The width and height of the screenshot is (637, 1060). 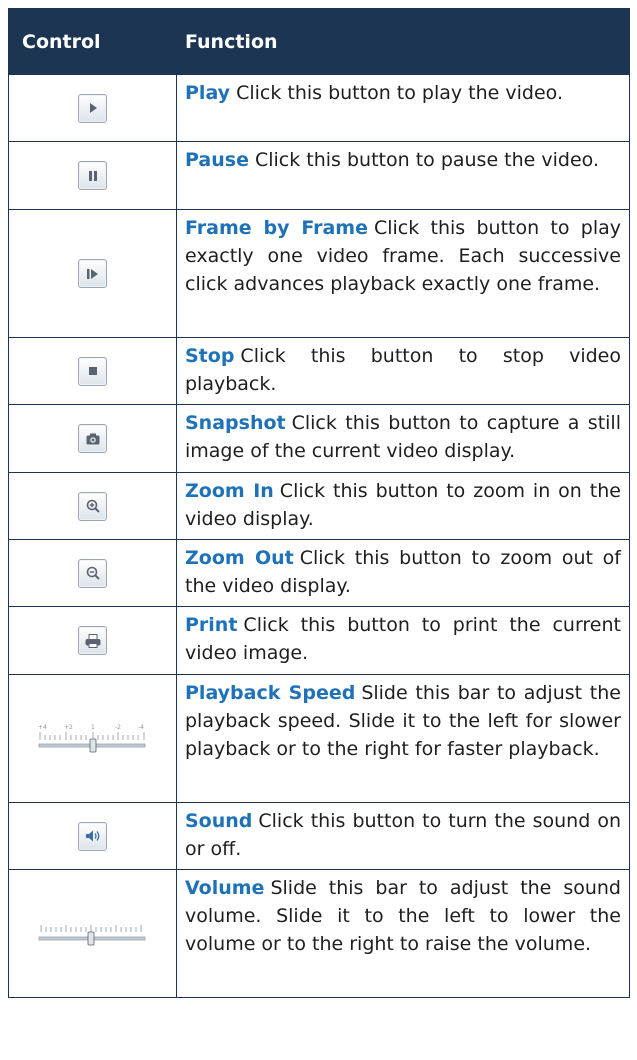 I want to click on control-name: Playback Speed, so click(x=270, y=693).